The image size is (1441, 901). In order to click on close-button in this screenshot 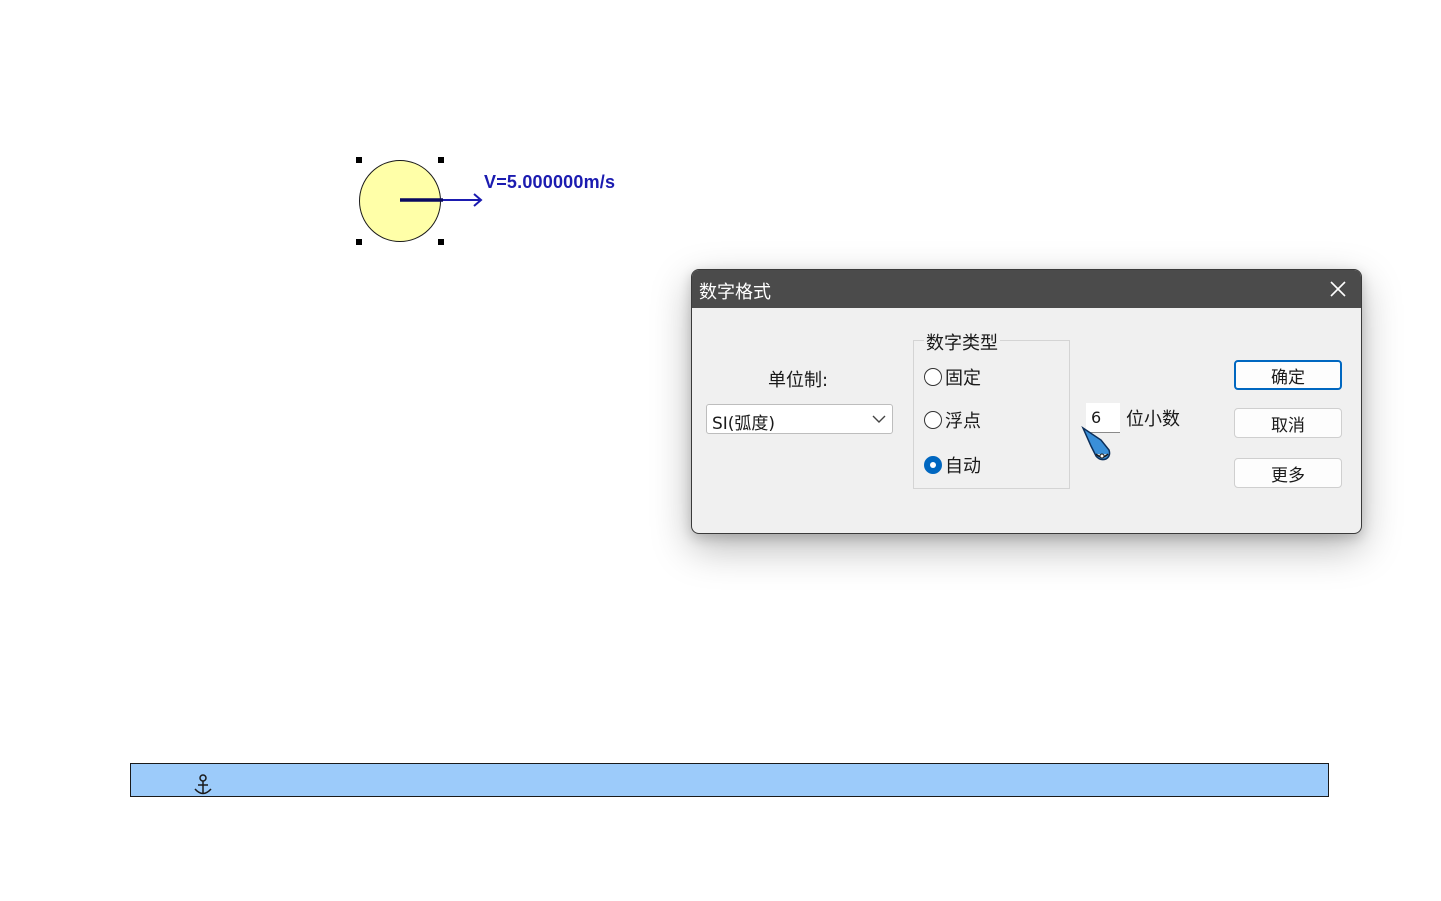, I will do `click(1338, 289)`.